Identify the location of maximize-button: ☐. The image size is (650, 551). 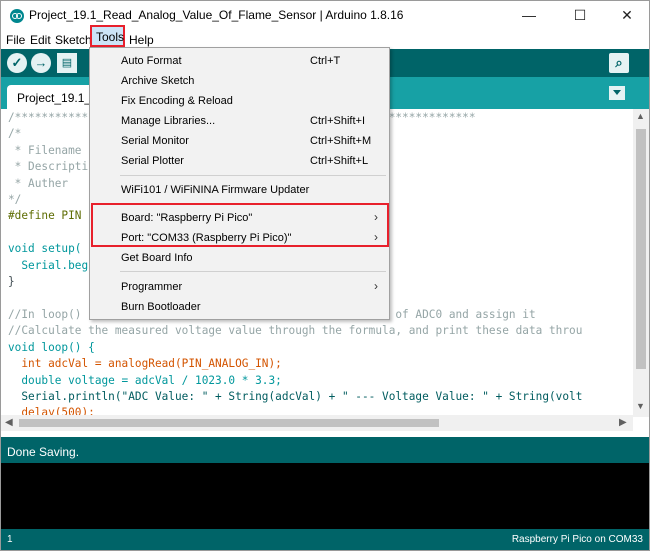
(580, 15).